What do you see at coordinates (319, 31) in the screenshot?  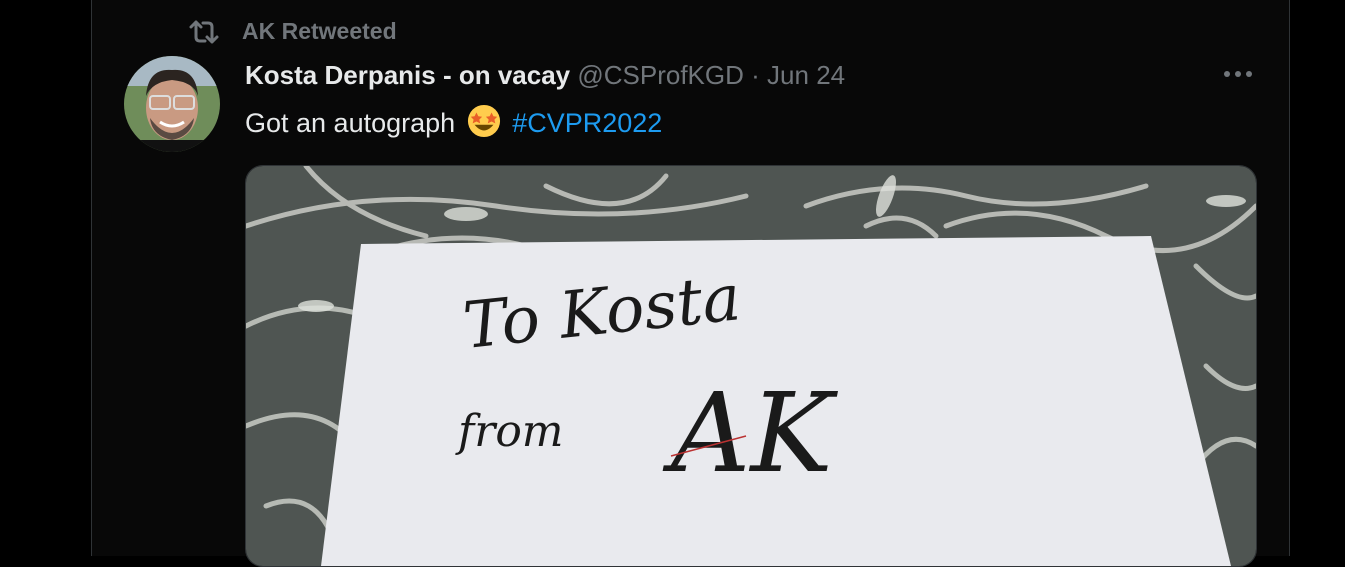 I see `retweet-label: AK Retweeted` at bounding box center [319, 31].